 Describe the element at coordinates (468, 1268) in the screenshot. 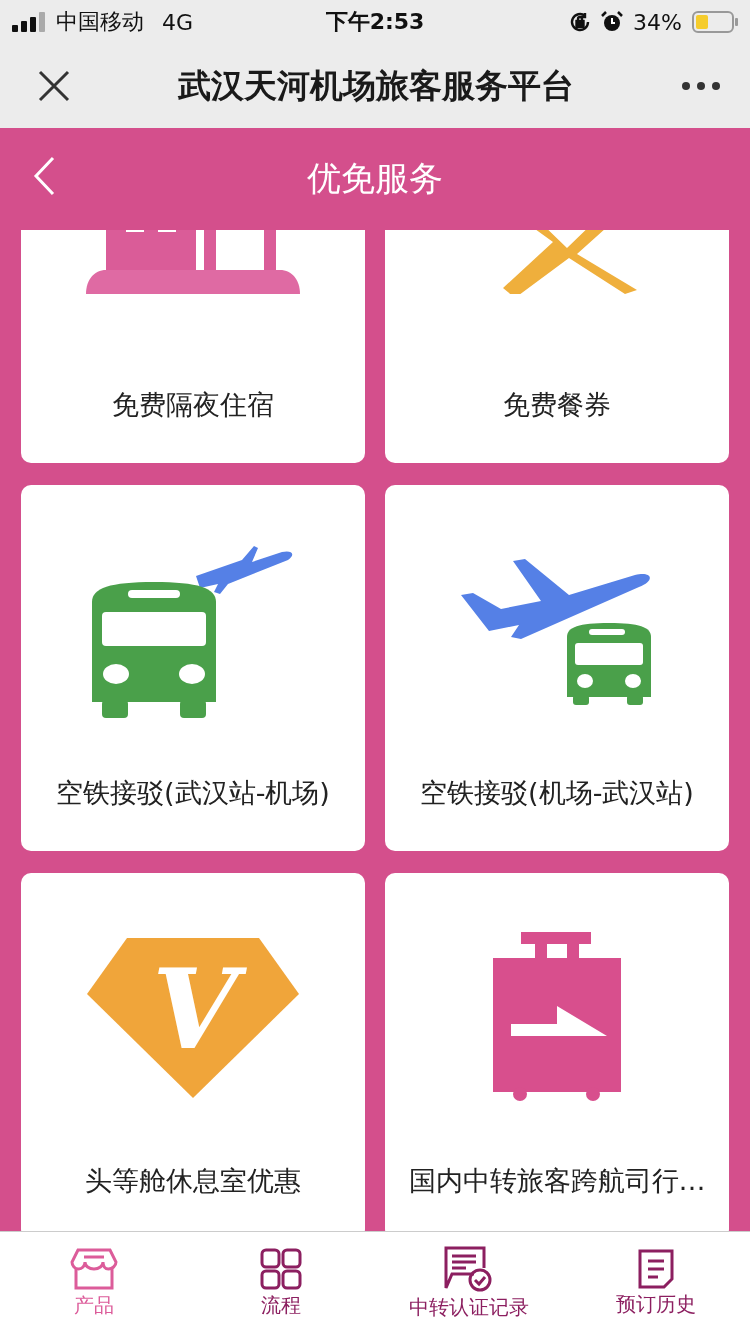

I see `message-check-icon` at that location.